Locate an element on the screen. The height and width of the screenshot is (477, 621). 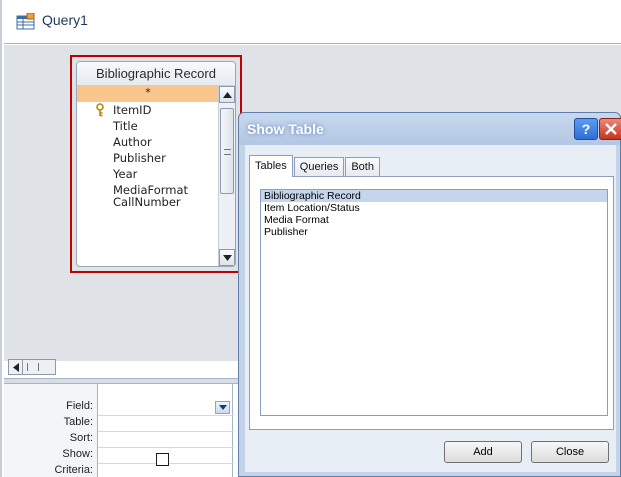
primary-key-icon is located at coordinates (100, 110).